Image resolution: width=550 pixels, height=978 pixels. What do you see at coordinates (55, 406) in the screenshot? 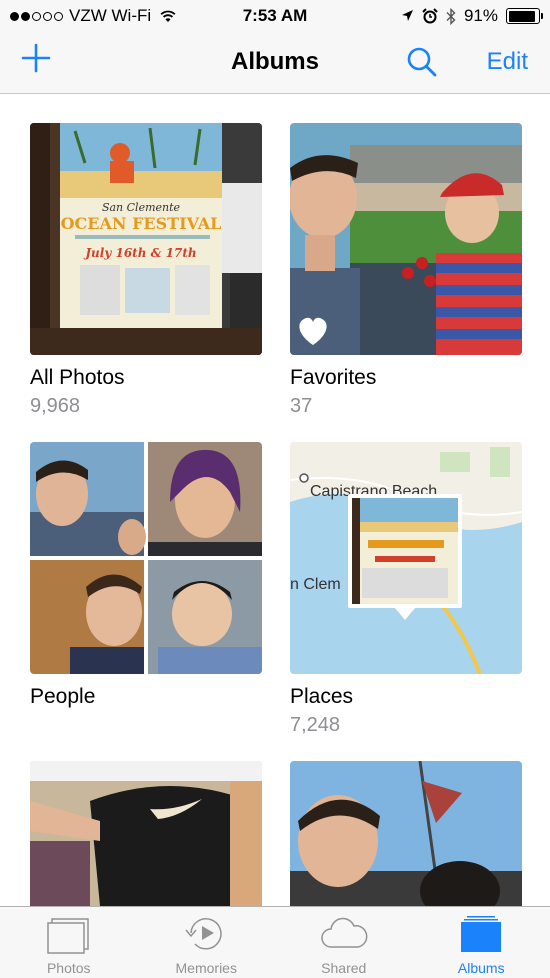
I see `album-count: 9,968` at bounding box center [55, 406].